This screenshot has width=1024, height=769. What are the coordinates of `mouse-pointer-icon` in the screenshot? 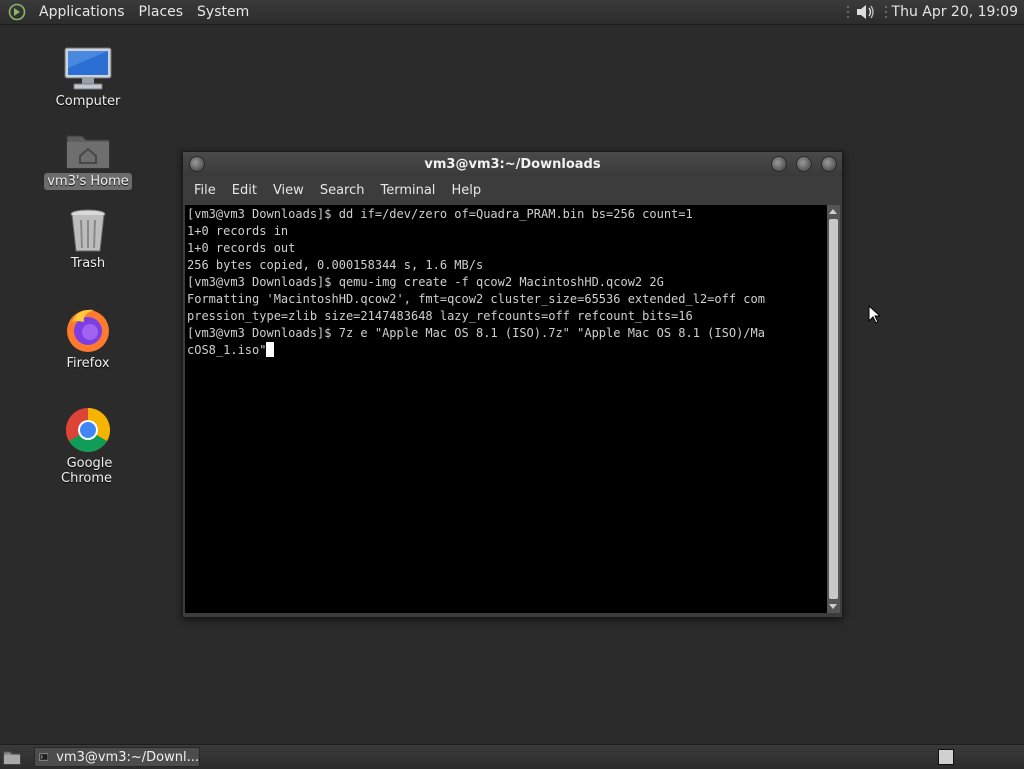 It's located at (874, 314).